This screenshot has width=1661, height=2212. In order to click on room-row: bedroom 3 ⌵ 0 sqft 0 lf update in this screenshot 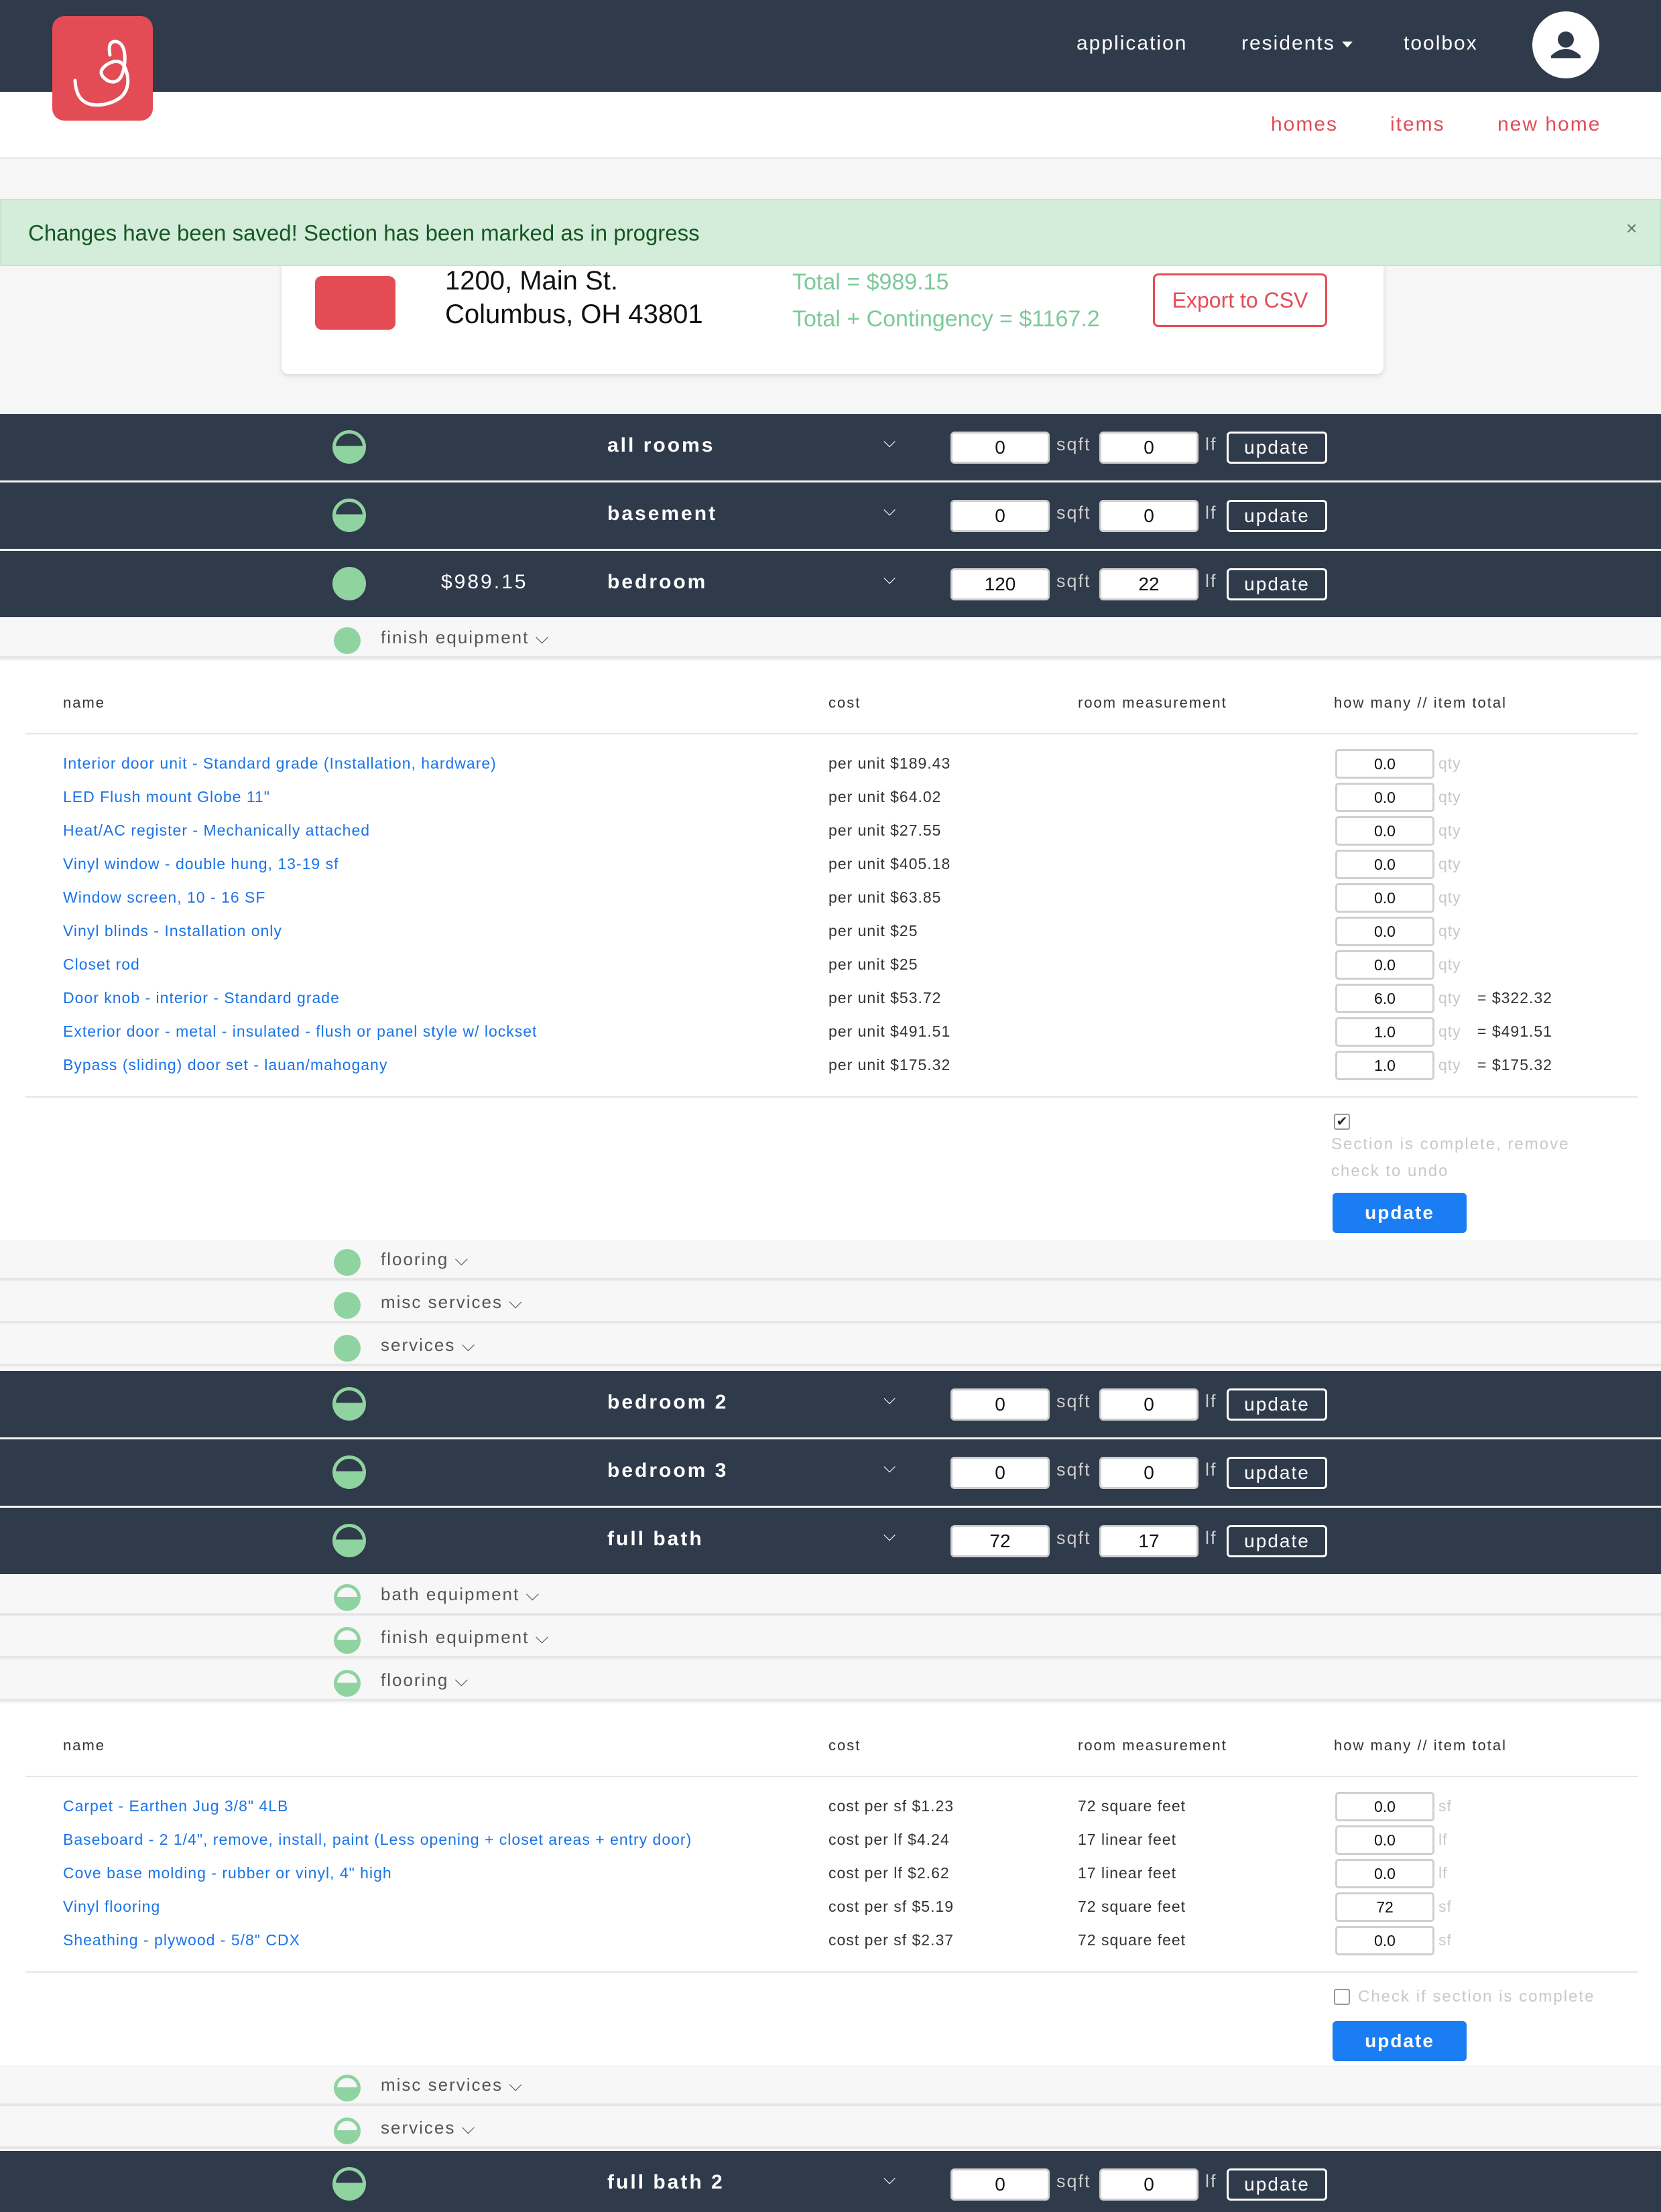, I will do `click(830, 1472)`.